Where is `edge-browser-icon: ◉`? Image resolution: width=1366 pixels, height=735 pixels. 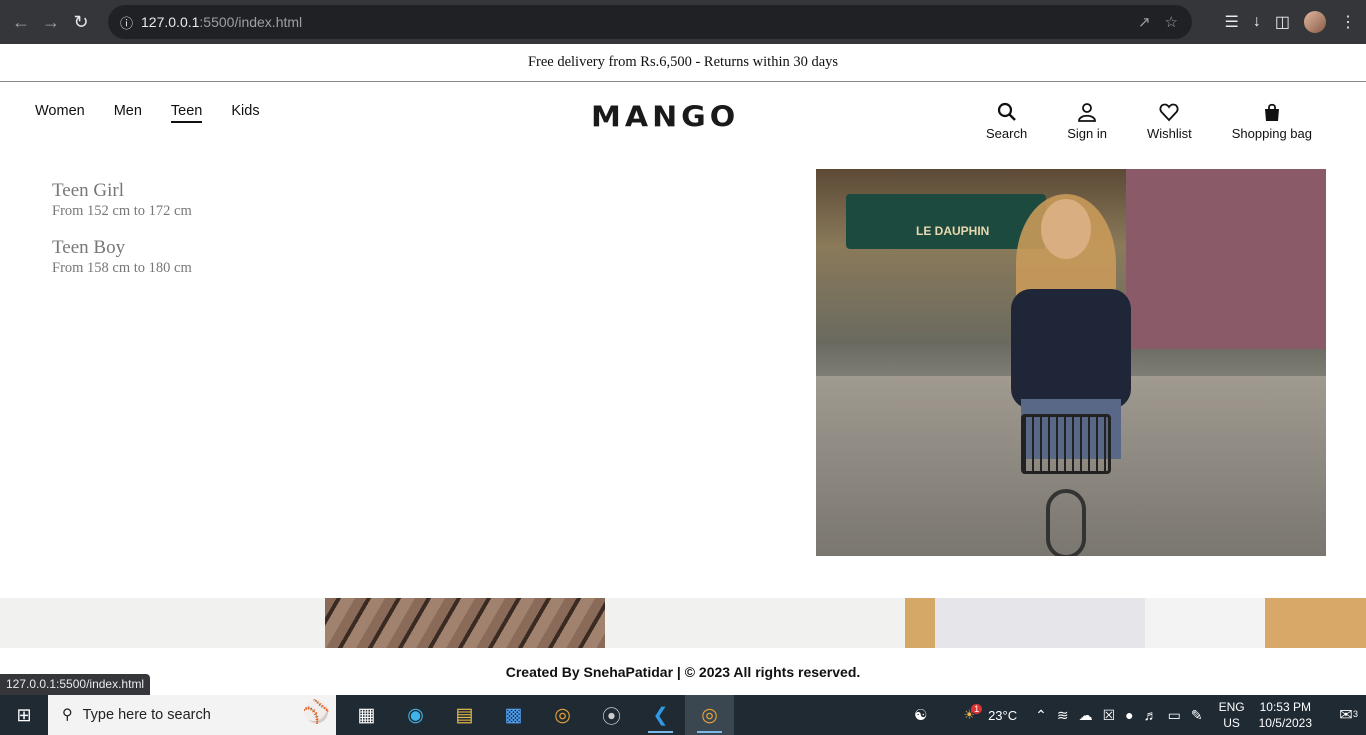 edge-browser-icon: ◉ is located at coordinates (415, 715).